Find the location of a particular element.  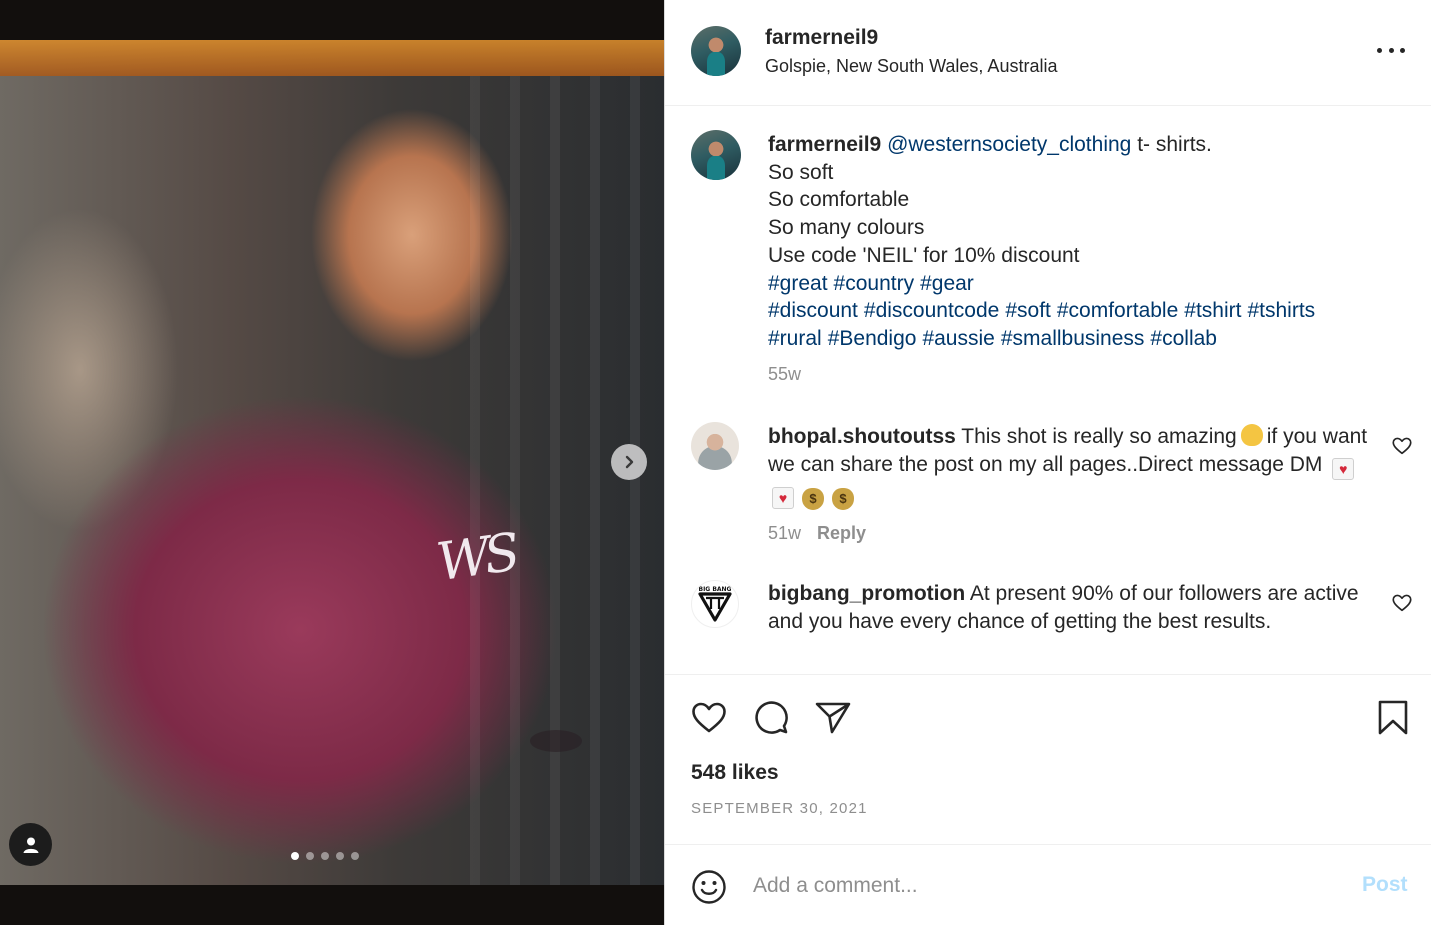

comment-icon is located at coordinates (771, 717).